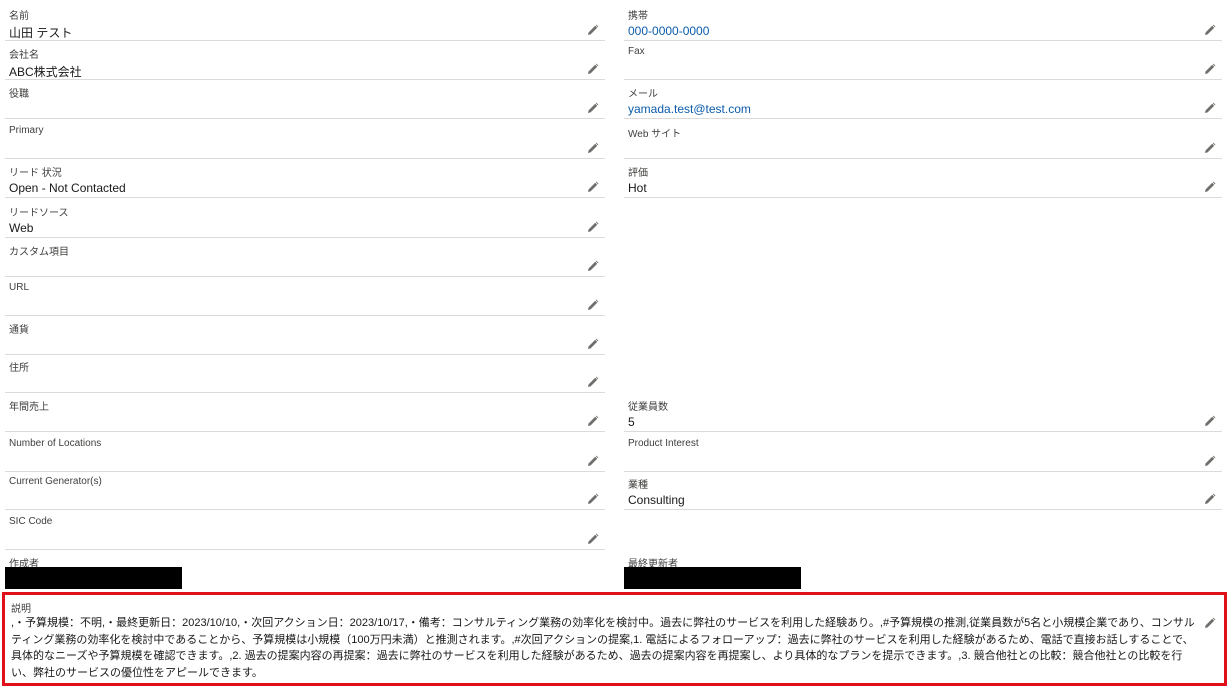 The image size is (1229, 691). What do you see at coordinates (305, 139) in the screenshot?
I see `field-primary: Primary` at bounding box center [305, 139].